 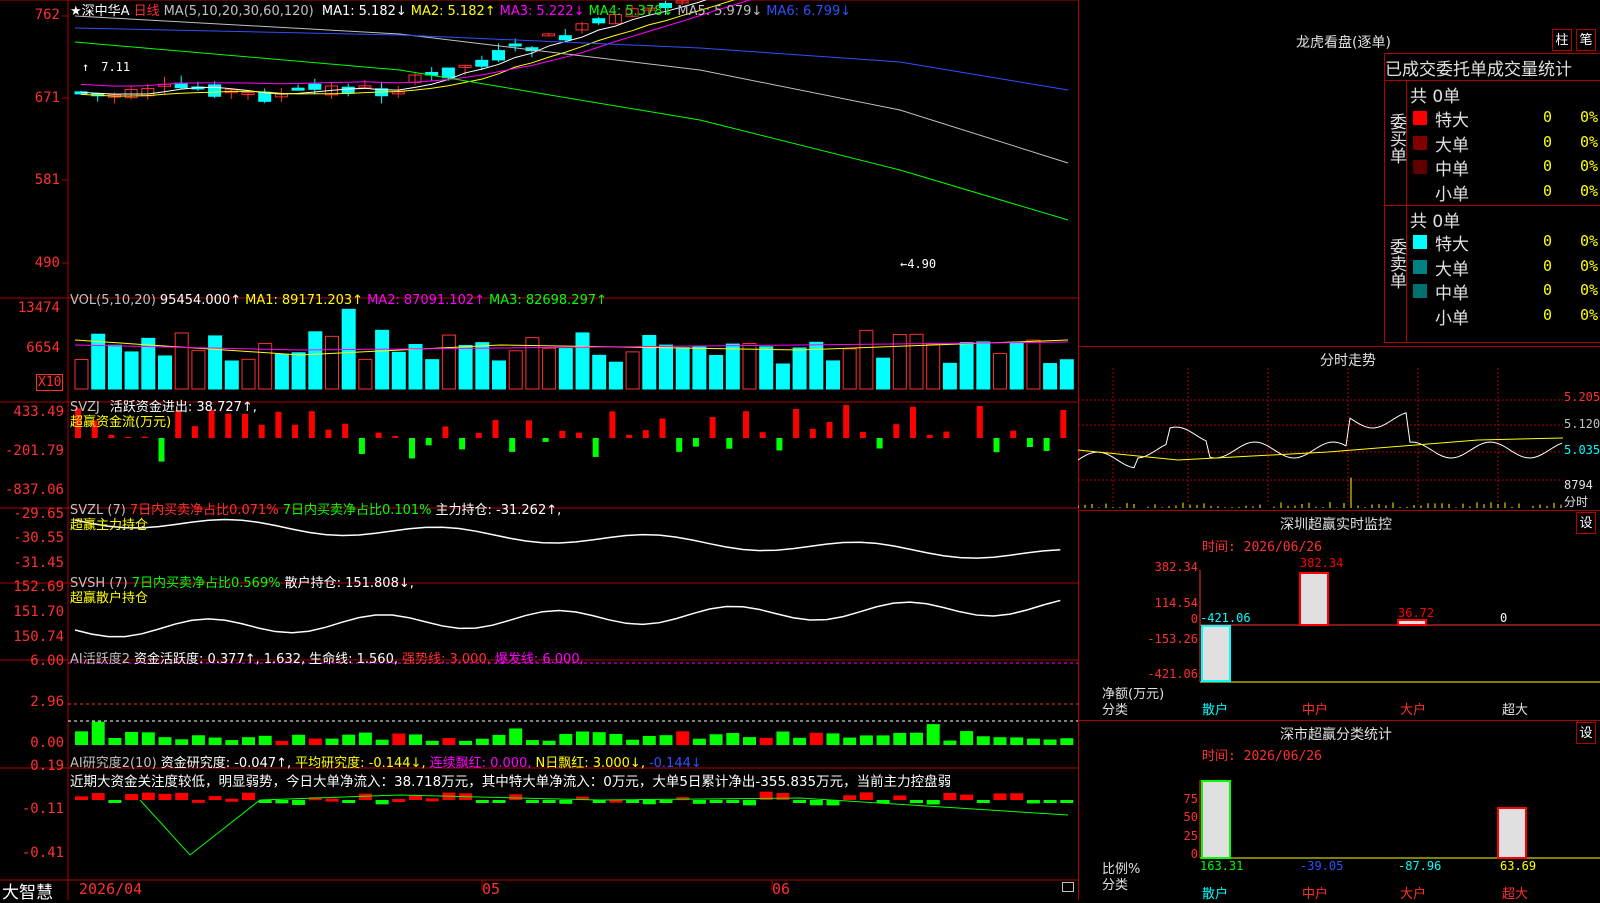 I want to click on ma-label: MA2:, so click(x=427, y=11).